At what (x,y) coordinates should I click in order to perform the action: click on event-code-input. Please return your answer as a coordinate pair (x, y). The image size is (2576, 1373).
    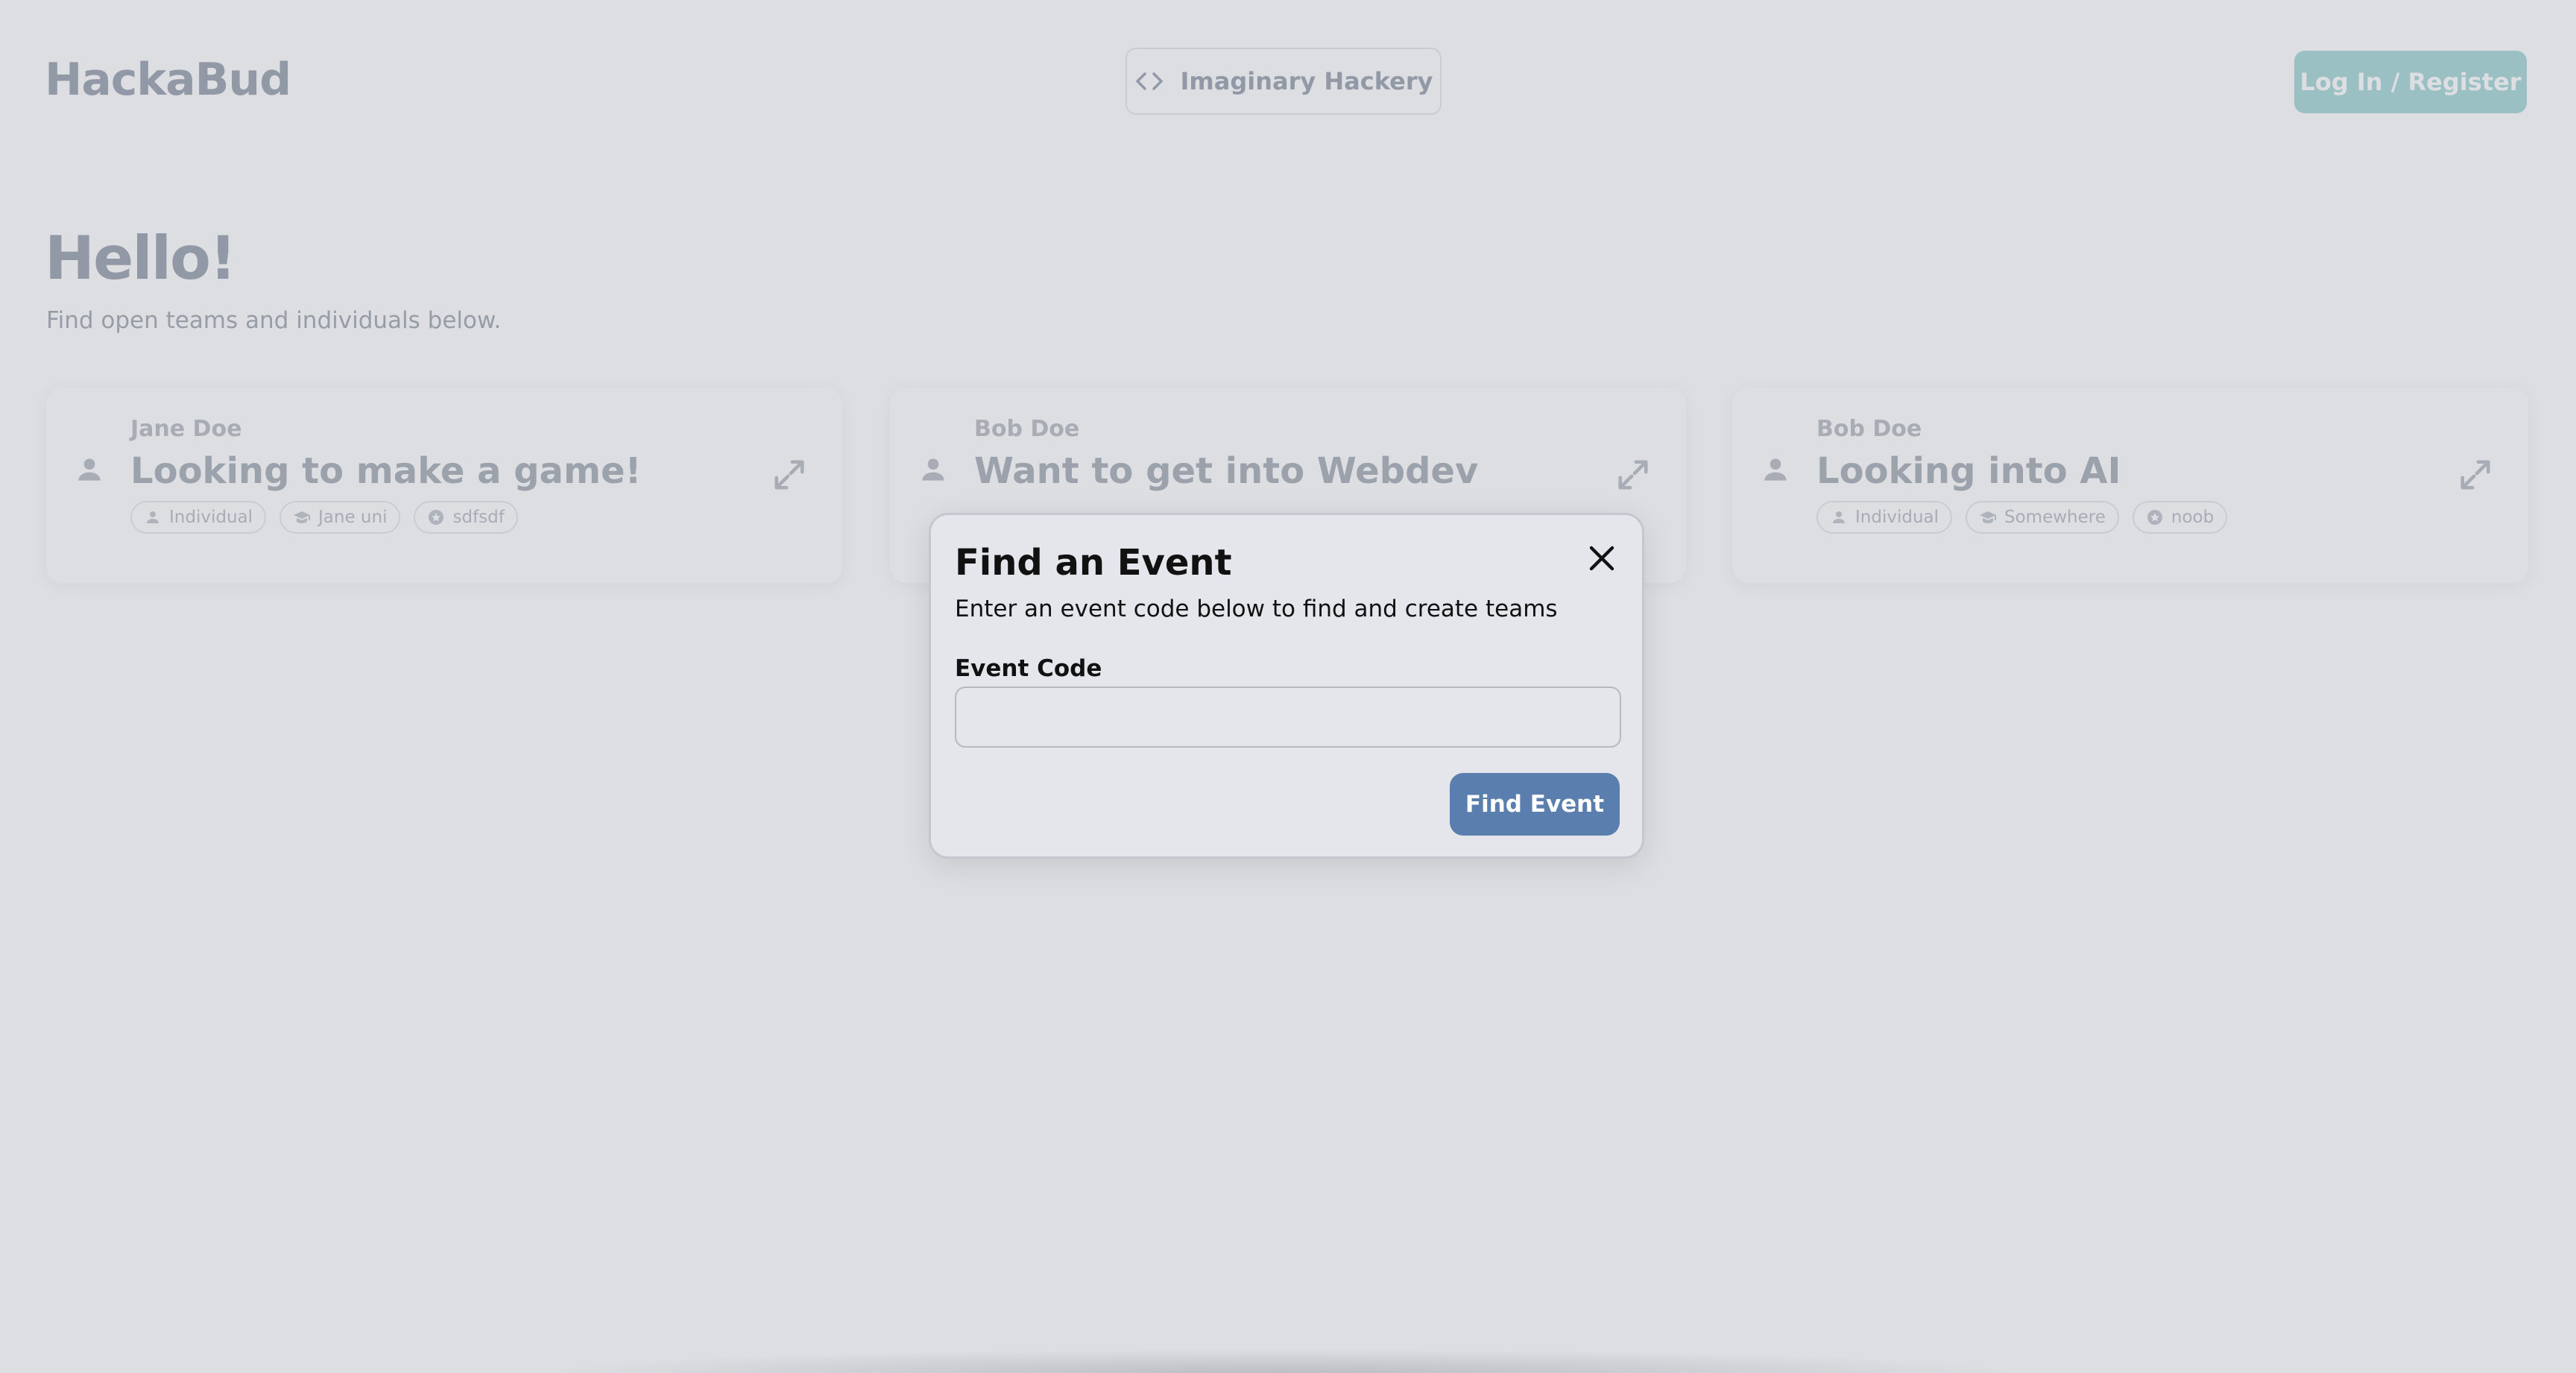
    Looking at the image, I should click on (1288, 717).